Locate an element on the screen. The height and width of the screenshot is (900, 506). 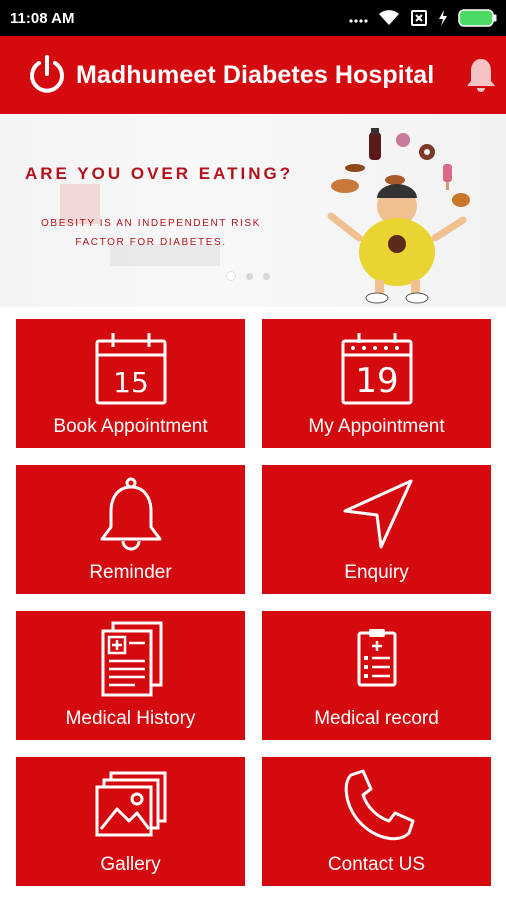
calendar-15-icon: 15 is located at coordinates (130, 369).